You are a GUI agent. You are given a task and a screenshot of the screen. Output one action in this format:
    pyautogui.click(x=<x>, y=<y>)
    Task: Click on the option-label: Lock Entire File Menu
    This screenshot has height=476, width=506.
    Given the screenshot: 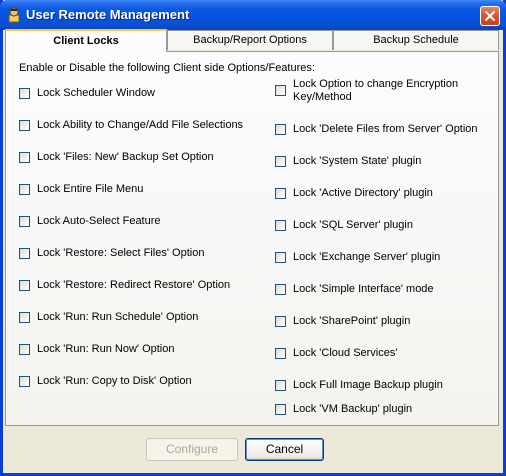 What is the action you would take?
    pyautogui.click(x=90, y=189)
    